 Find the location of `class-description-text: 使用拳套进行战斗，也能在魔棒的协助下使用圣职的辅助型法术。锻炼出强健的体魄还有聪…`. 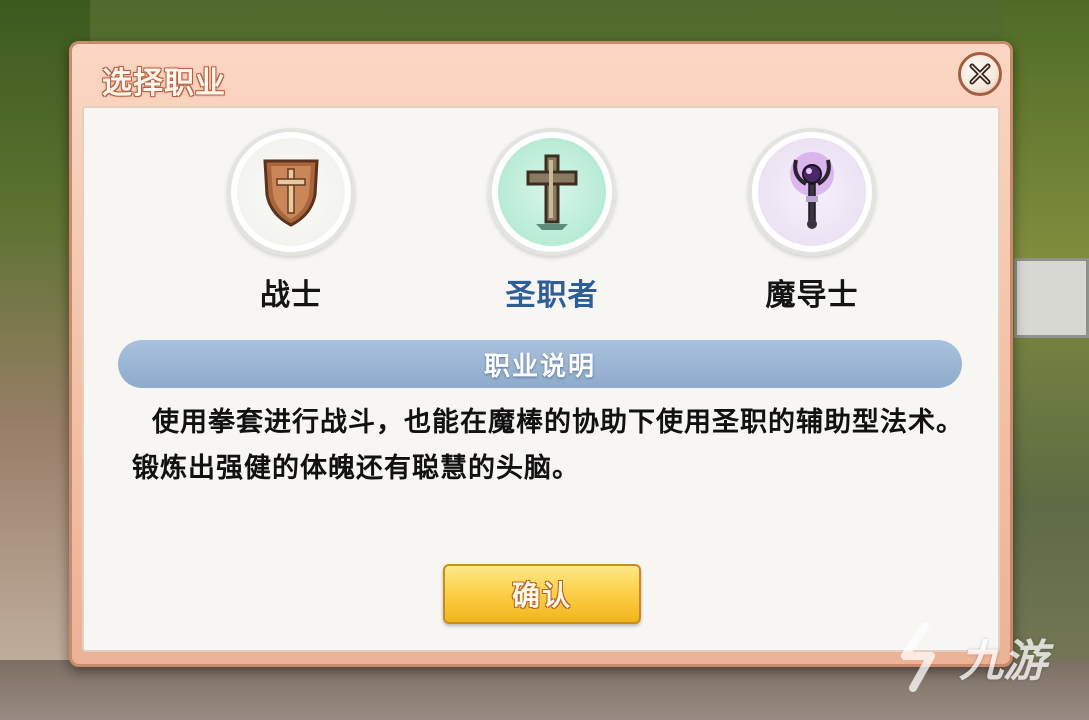

class-description-text: 使用拳套进行战斗，也能在魔棒的协助下使用圣职的辅助型法术。锻炼出强健的体魄还有聪… is located at coordinates (548, 445).